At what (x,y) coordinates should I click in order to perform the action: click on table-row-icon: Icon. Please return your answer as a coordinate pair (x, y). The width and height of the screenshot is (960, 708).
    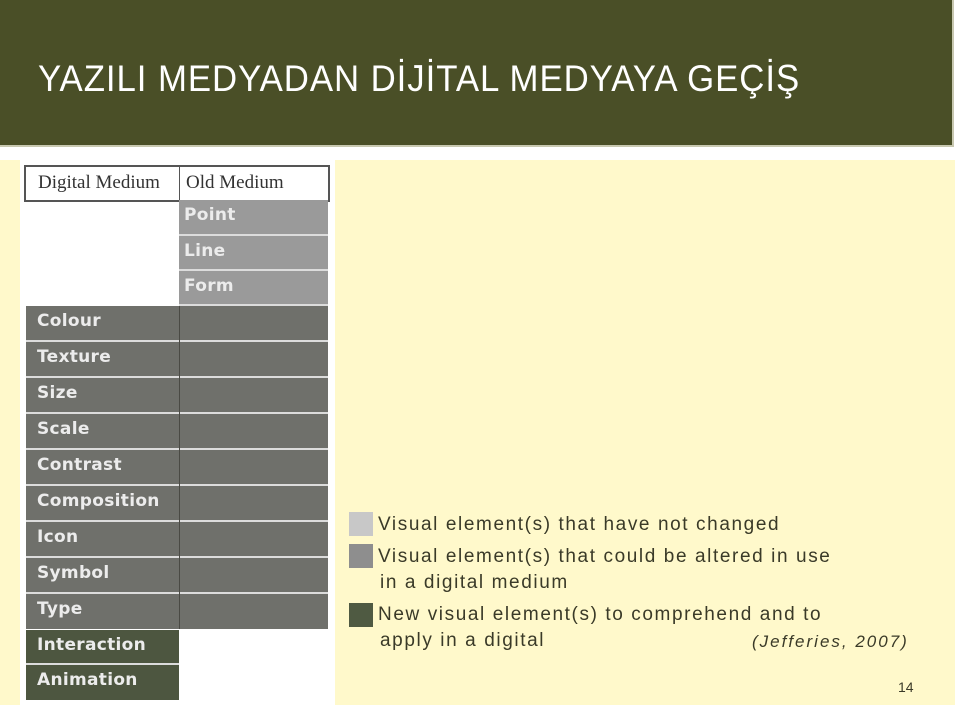
    Looking at the image, I should click on (177, 540).